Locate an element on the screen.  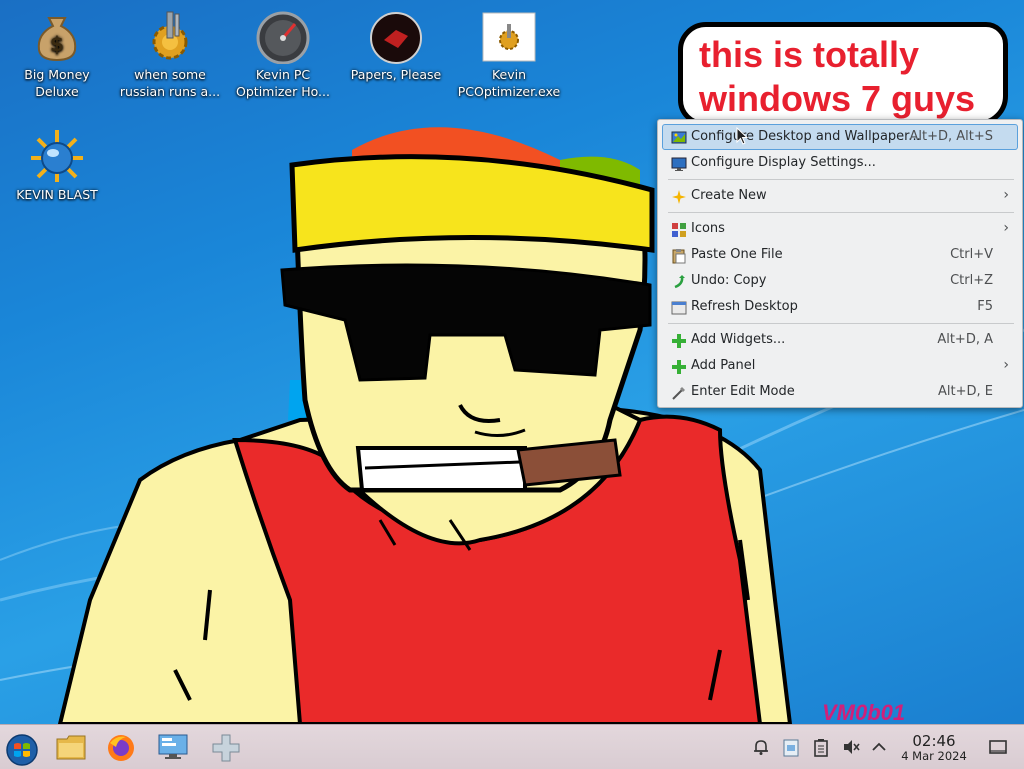
menu-item-enter-edit-mode: Enter Edit Mode Alt+D, E is located at coordinates (840, 392).